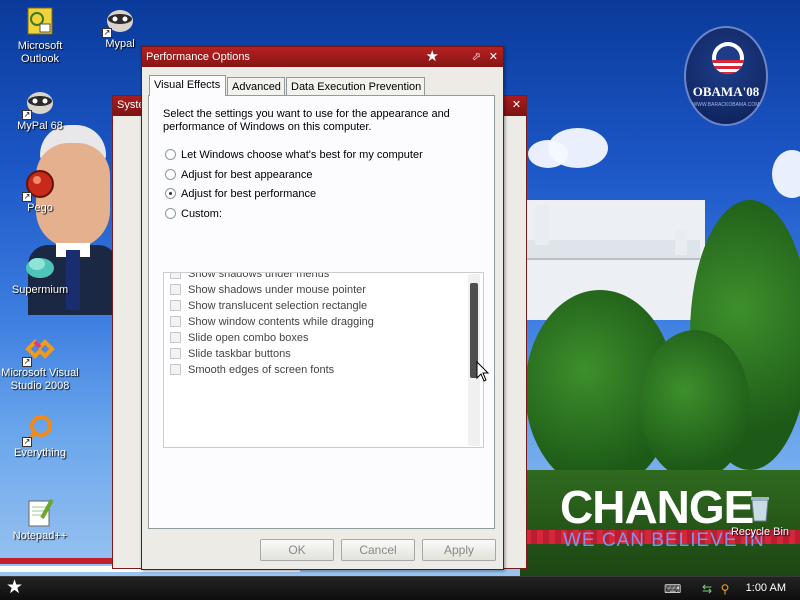 This screenshot has width=800, height=600. Describe the element at coordinates (261, 370) in the screenshot. I see `option-label: Smooth edges of screen fonts` at that location.